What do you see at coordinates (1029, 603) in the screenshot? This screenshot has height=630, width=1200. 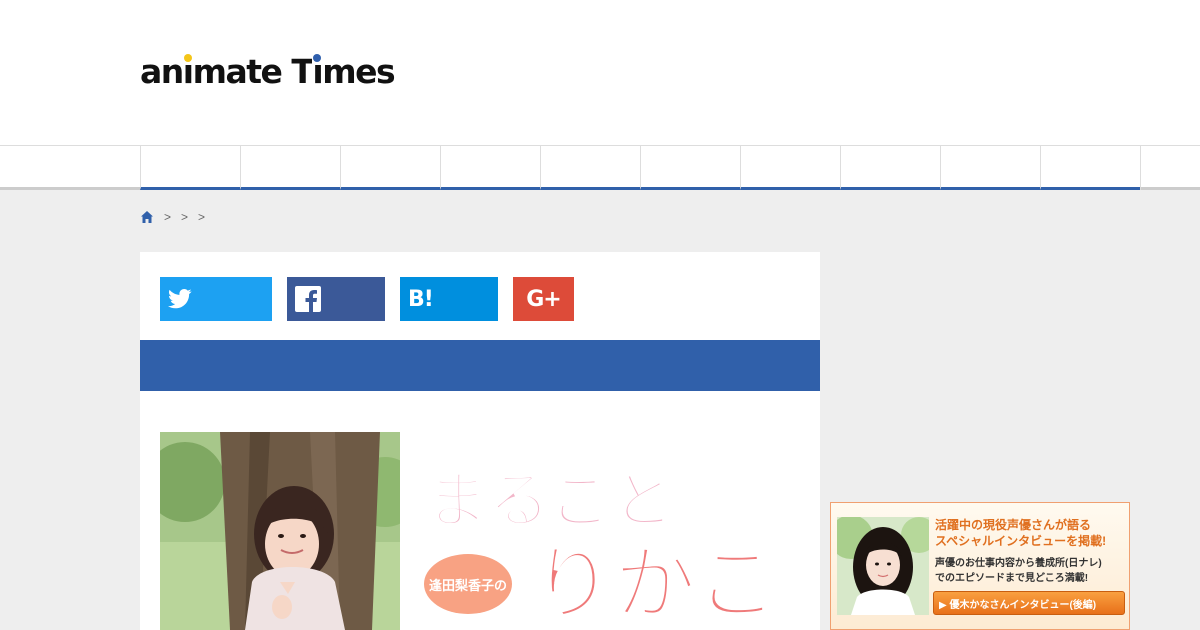 I see `banner-cta-button: ▶ 優木かなさんインタビュー(後編)` at bounding box center [1029, 603].